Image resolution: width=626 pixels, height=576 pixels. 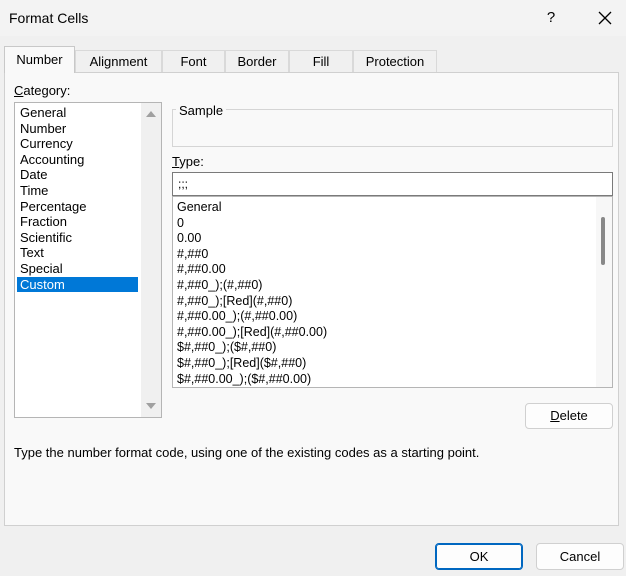 What do you see at coordinates (234, 302) in the screenshot?
I see `format-item: #,##0_);[Red](#,##0)` at bounding box center [234, 302].